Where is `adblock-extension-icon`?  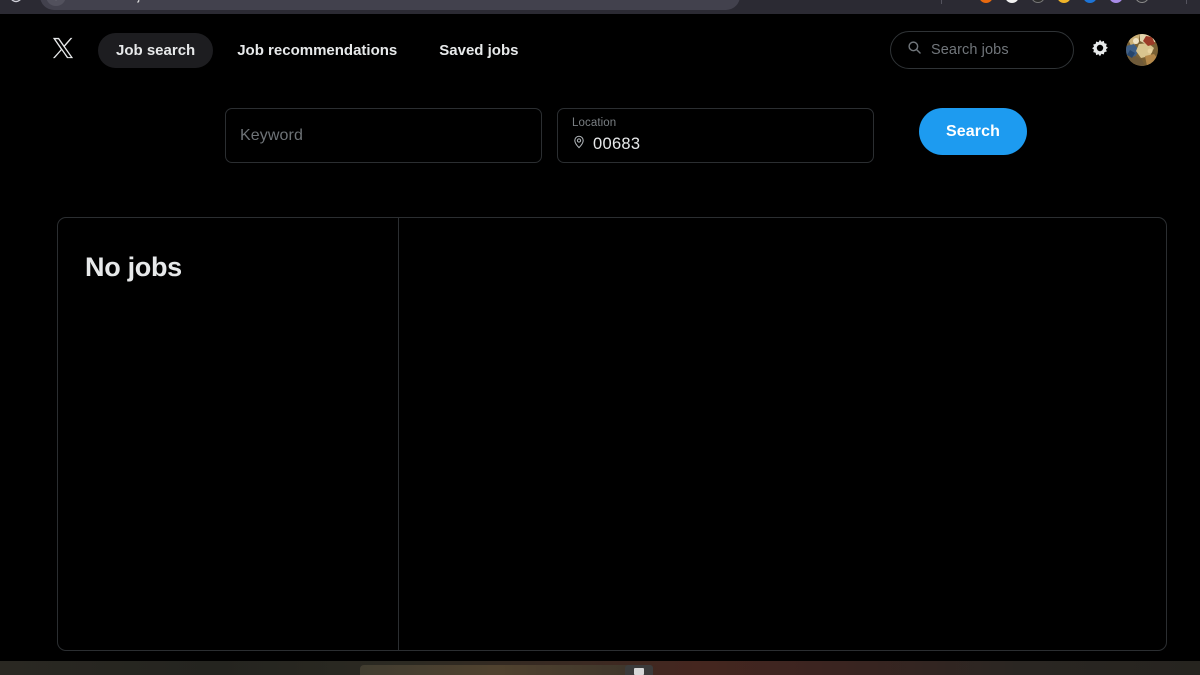
adblock-extension-icon is located at coordinates (1012, 3).